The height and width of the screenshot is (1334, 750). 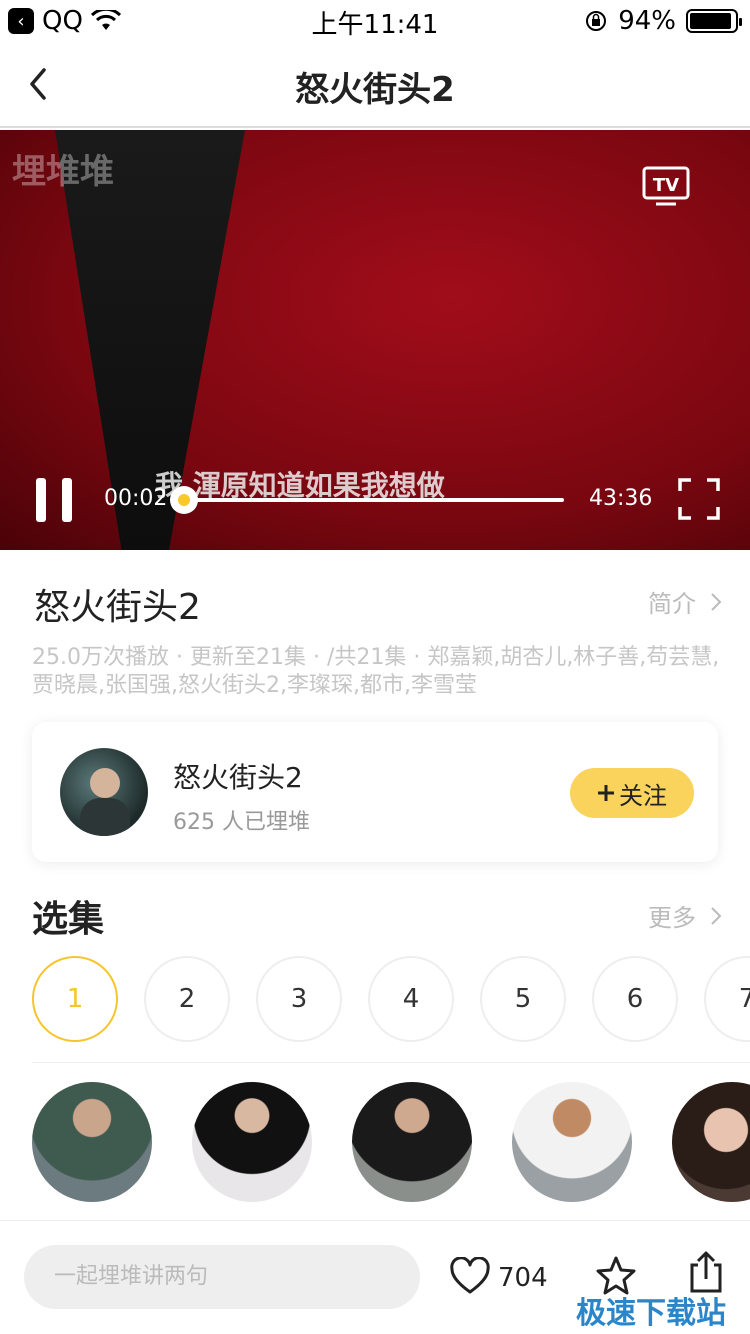 I want to click on tv-label: TV, so click(x=666, y=185).